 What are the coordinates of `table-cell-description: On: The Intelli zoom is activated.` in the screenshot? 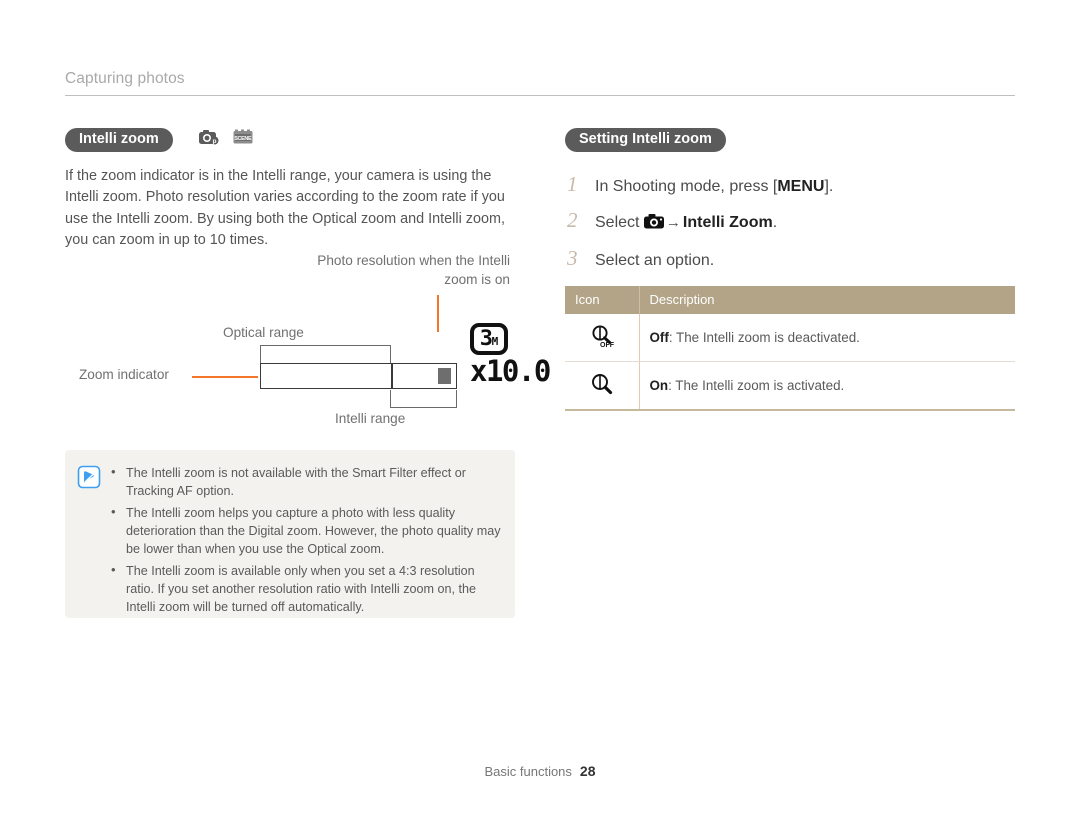 It's located at (827, 386).